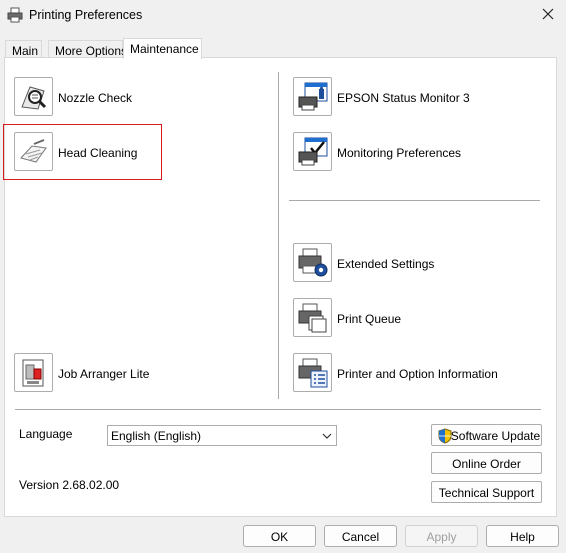 The height and width of the screenshot is (553, 566). I want to click on software-update-label: Software Update, so click(495, 436).